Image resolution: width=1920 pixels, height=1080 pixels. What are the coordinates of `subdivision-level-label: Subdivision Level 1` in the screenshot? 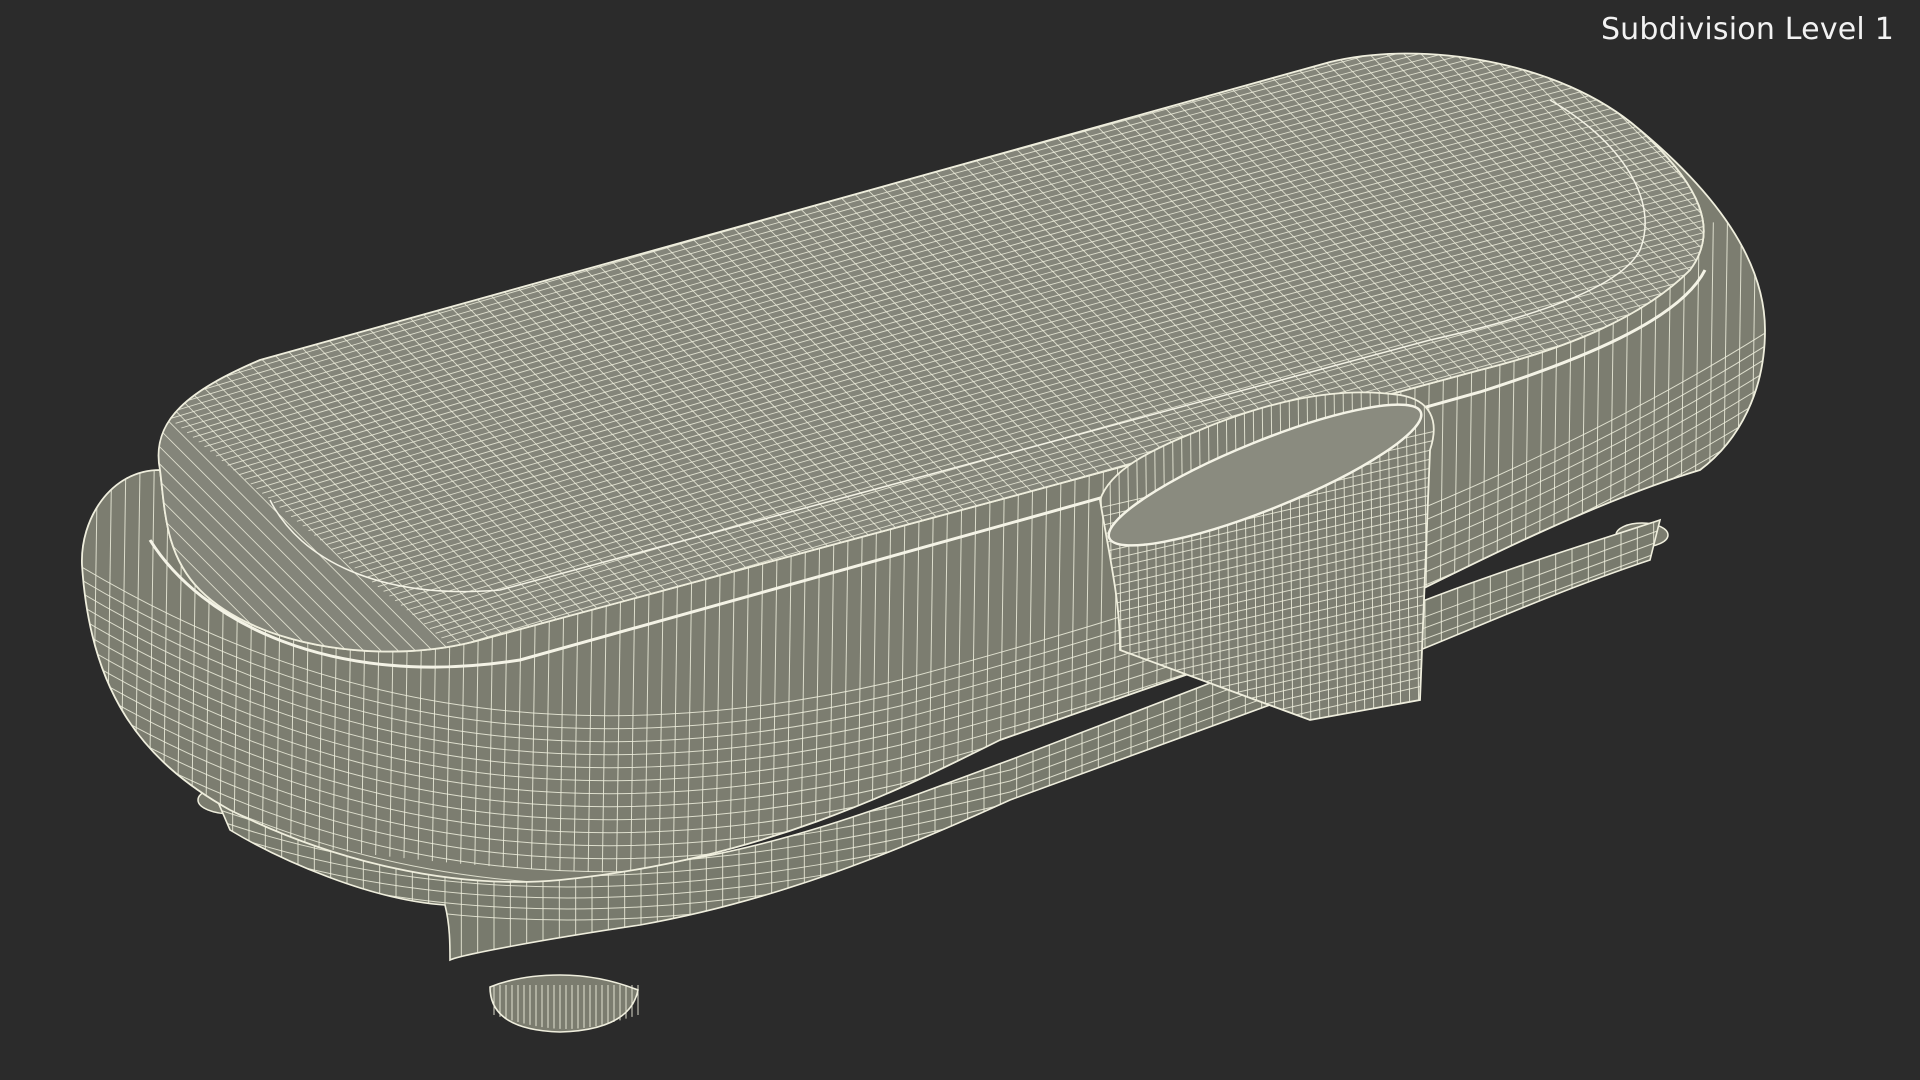 It's located at (1747, 29).